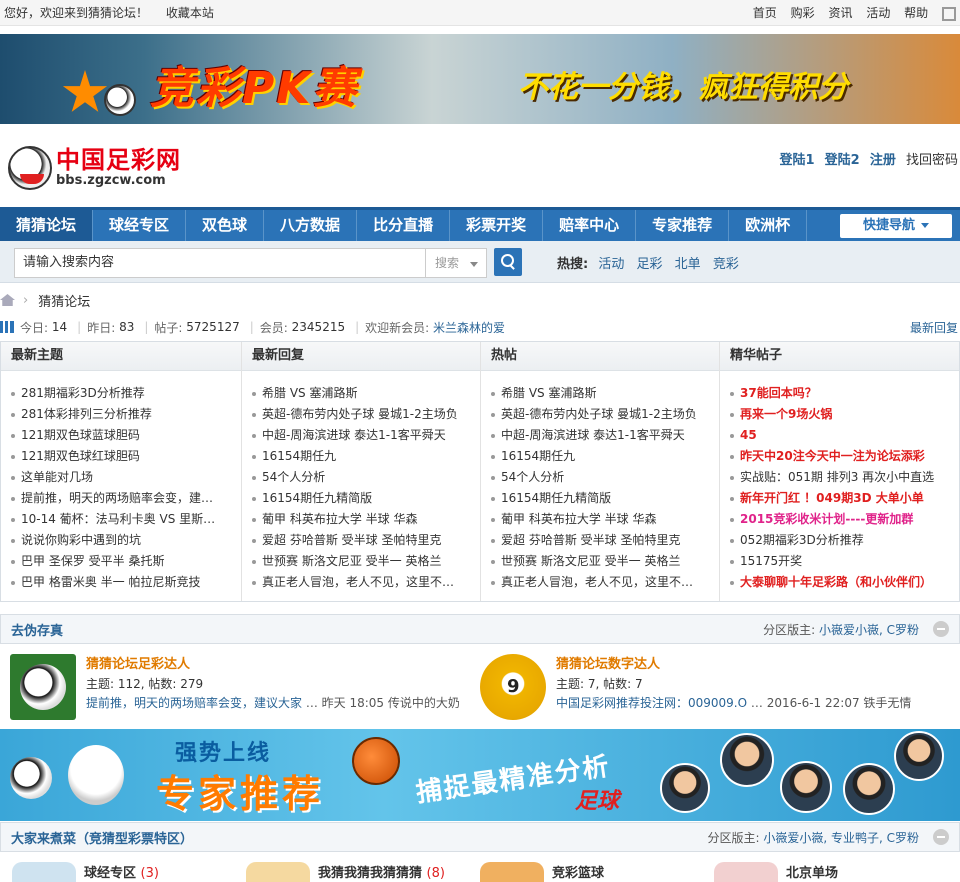 Image resolution: width=960 pixels, height=882 pixels. I want to click on nav-item-live-score: 比分直播, so click(404, 225).